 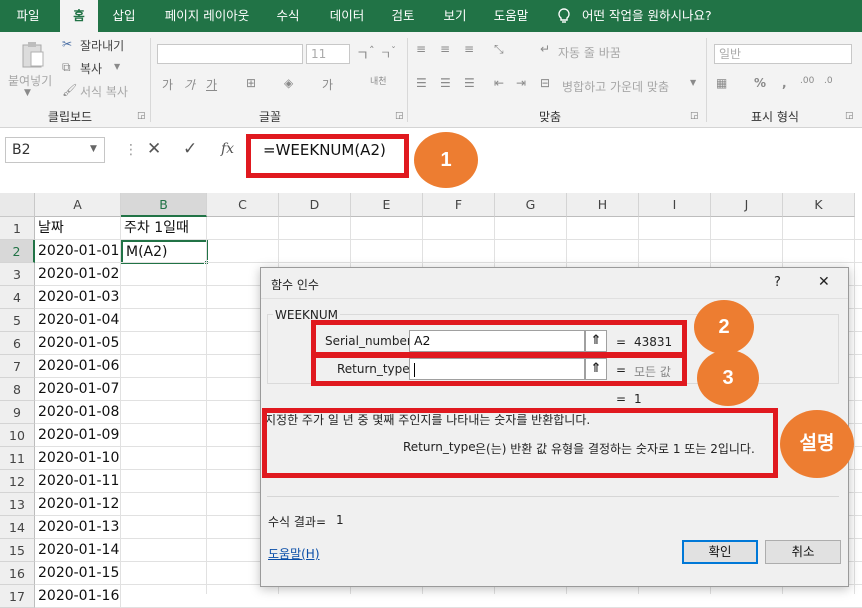 What do you see at coordinates (78, 596) in the screenshot?
I see `cell-a17: 2020-01-16` at bounding box center [78, 596].